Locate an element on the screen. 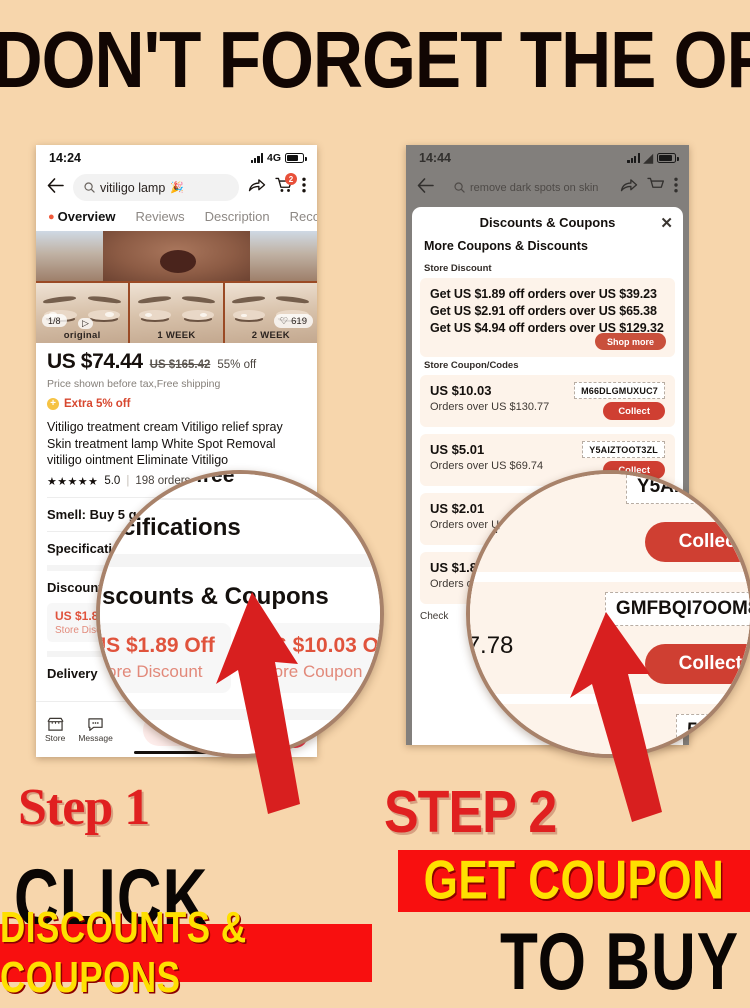 The image size is (750, 1008). discounts-coupons-band: DISCOUNTS & COUPONS is located at coordinates (186, 952).